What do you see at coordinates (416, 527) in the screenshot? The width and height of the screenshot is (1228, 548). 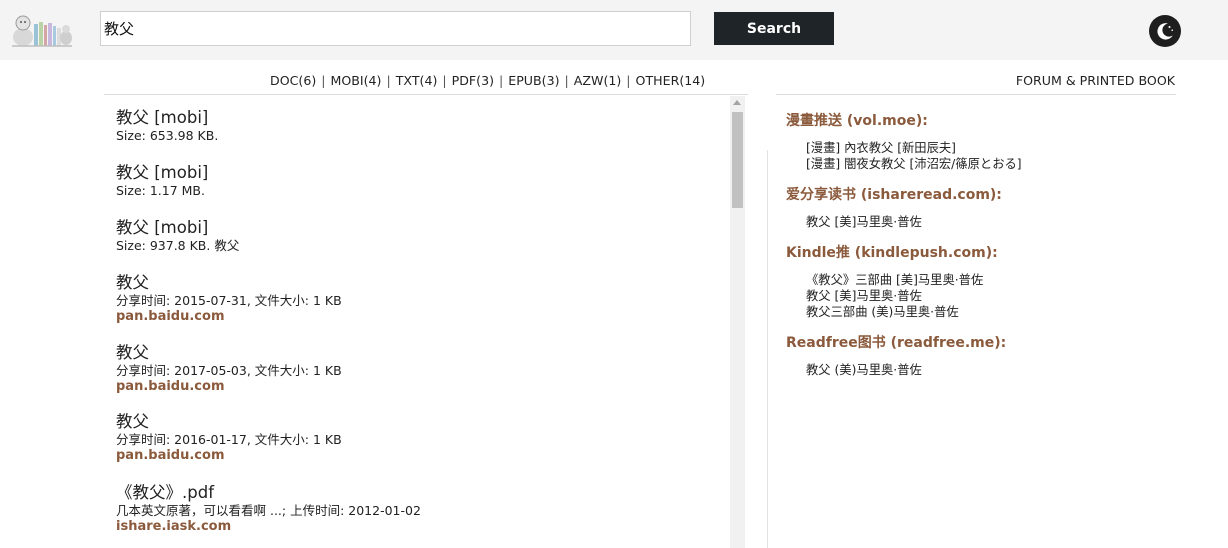 I see `result-source-link: ishare.iask.com` at bounding box center [416, 527].